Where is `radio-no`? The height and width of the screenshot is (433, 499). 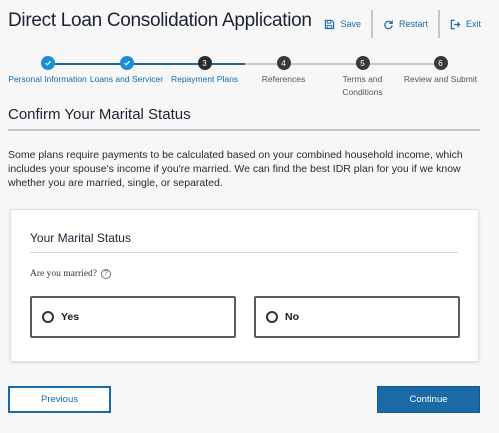 radio-no is located at coordinates (272, 317).